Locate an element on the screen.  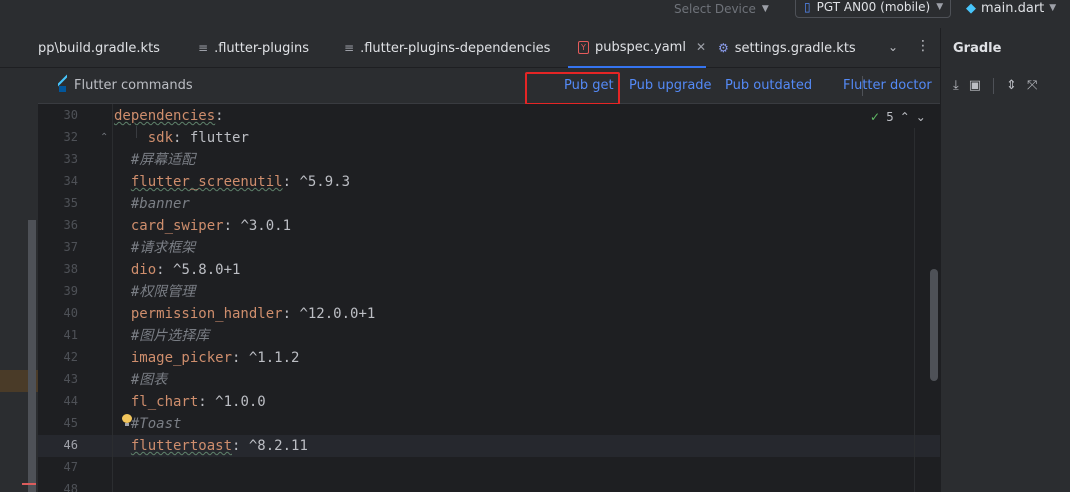
line-number: 30 is located at coordinates (70, 115).